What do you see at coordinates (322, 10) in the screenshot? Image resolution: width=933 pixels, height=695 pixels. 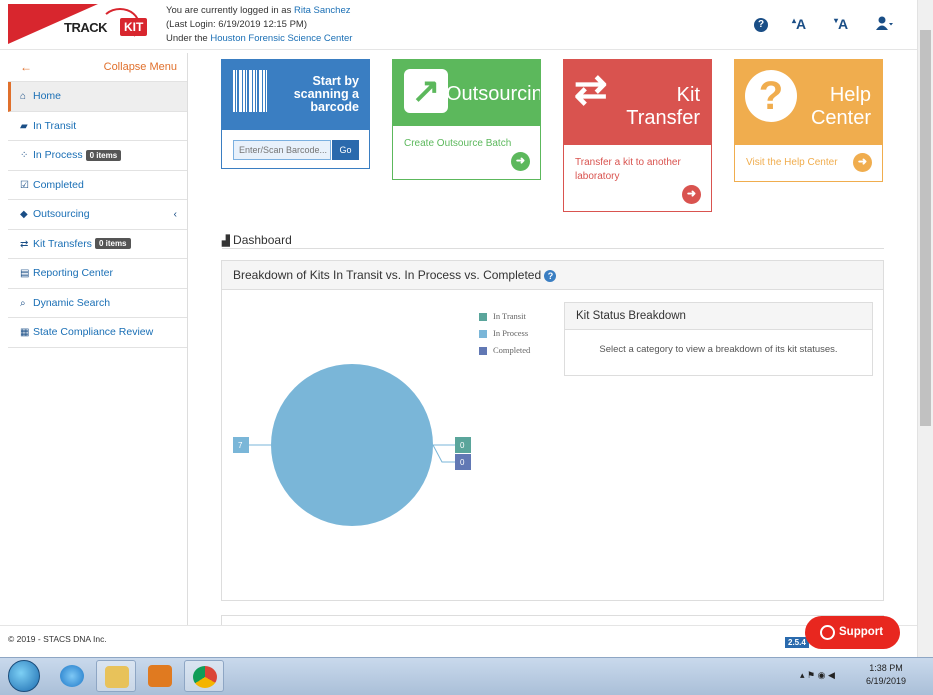 I see `user-name-link: Rita Sanchez` at bounding box center [322, 10].